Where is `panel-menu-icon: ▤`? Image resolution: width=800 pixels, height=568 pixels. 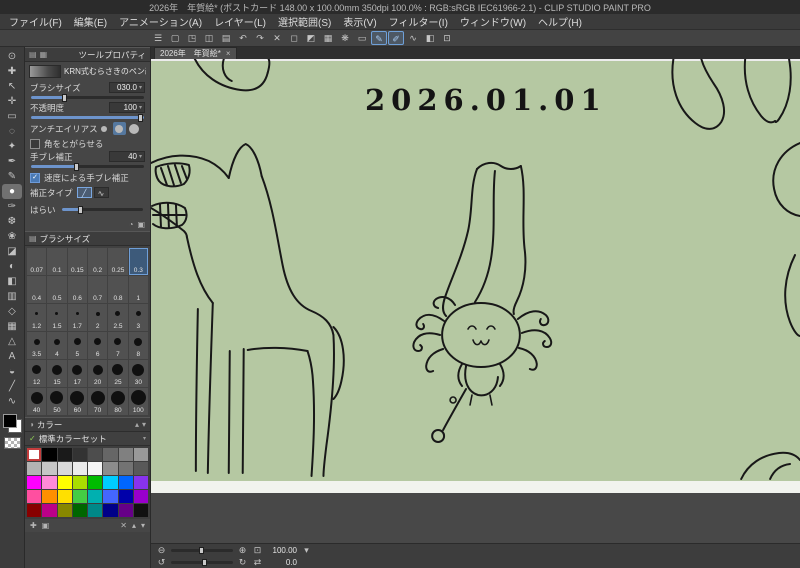 panel-menu-icon: ▤ is located at coordinates (33, 238).